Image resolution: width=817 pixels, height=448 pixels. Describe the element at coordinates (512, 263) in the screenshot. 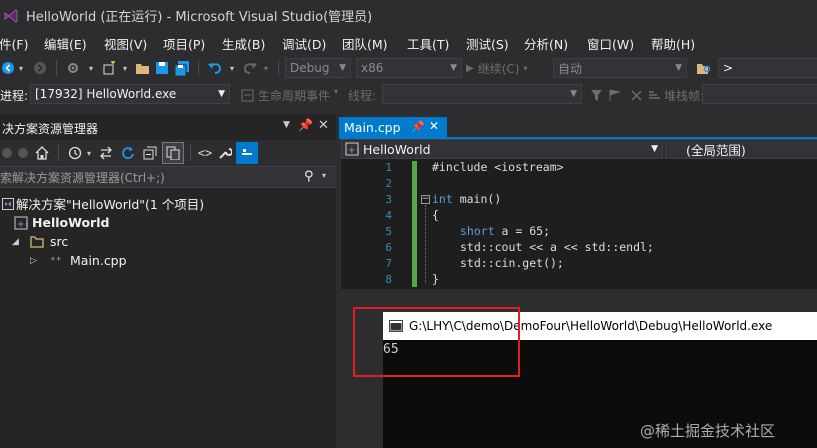

I see `code-line-7: std::cin.get();` at that location.